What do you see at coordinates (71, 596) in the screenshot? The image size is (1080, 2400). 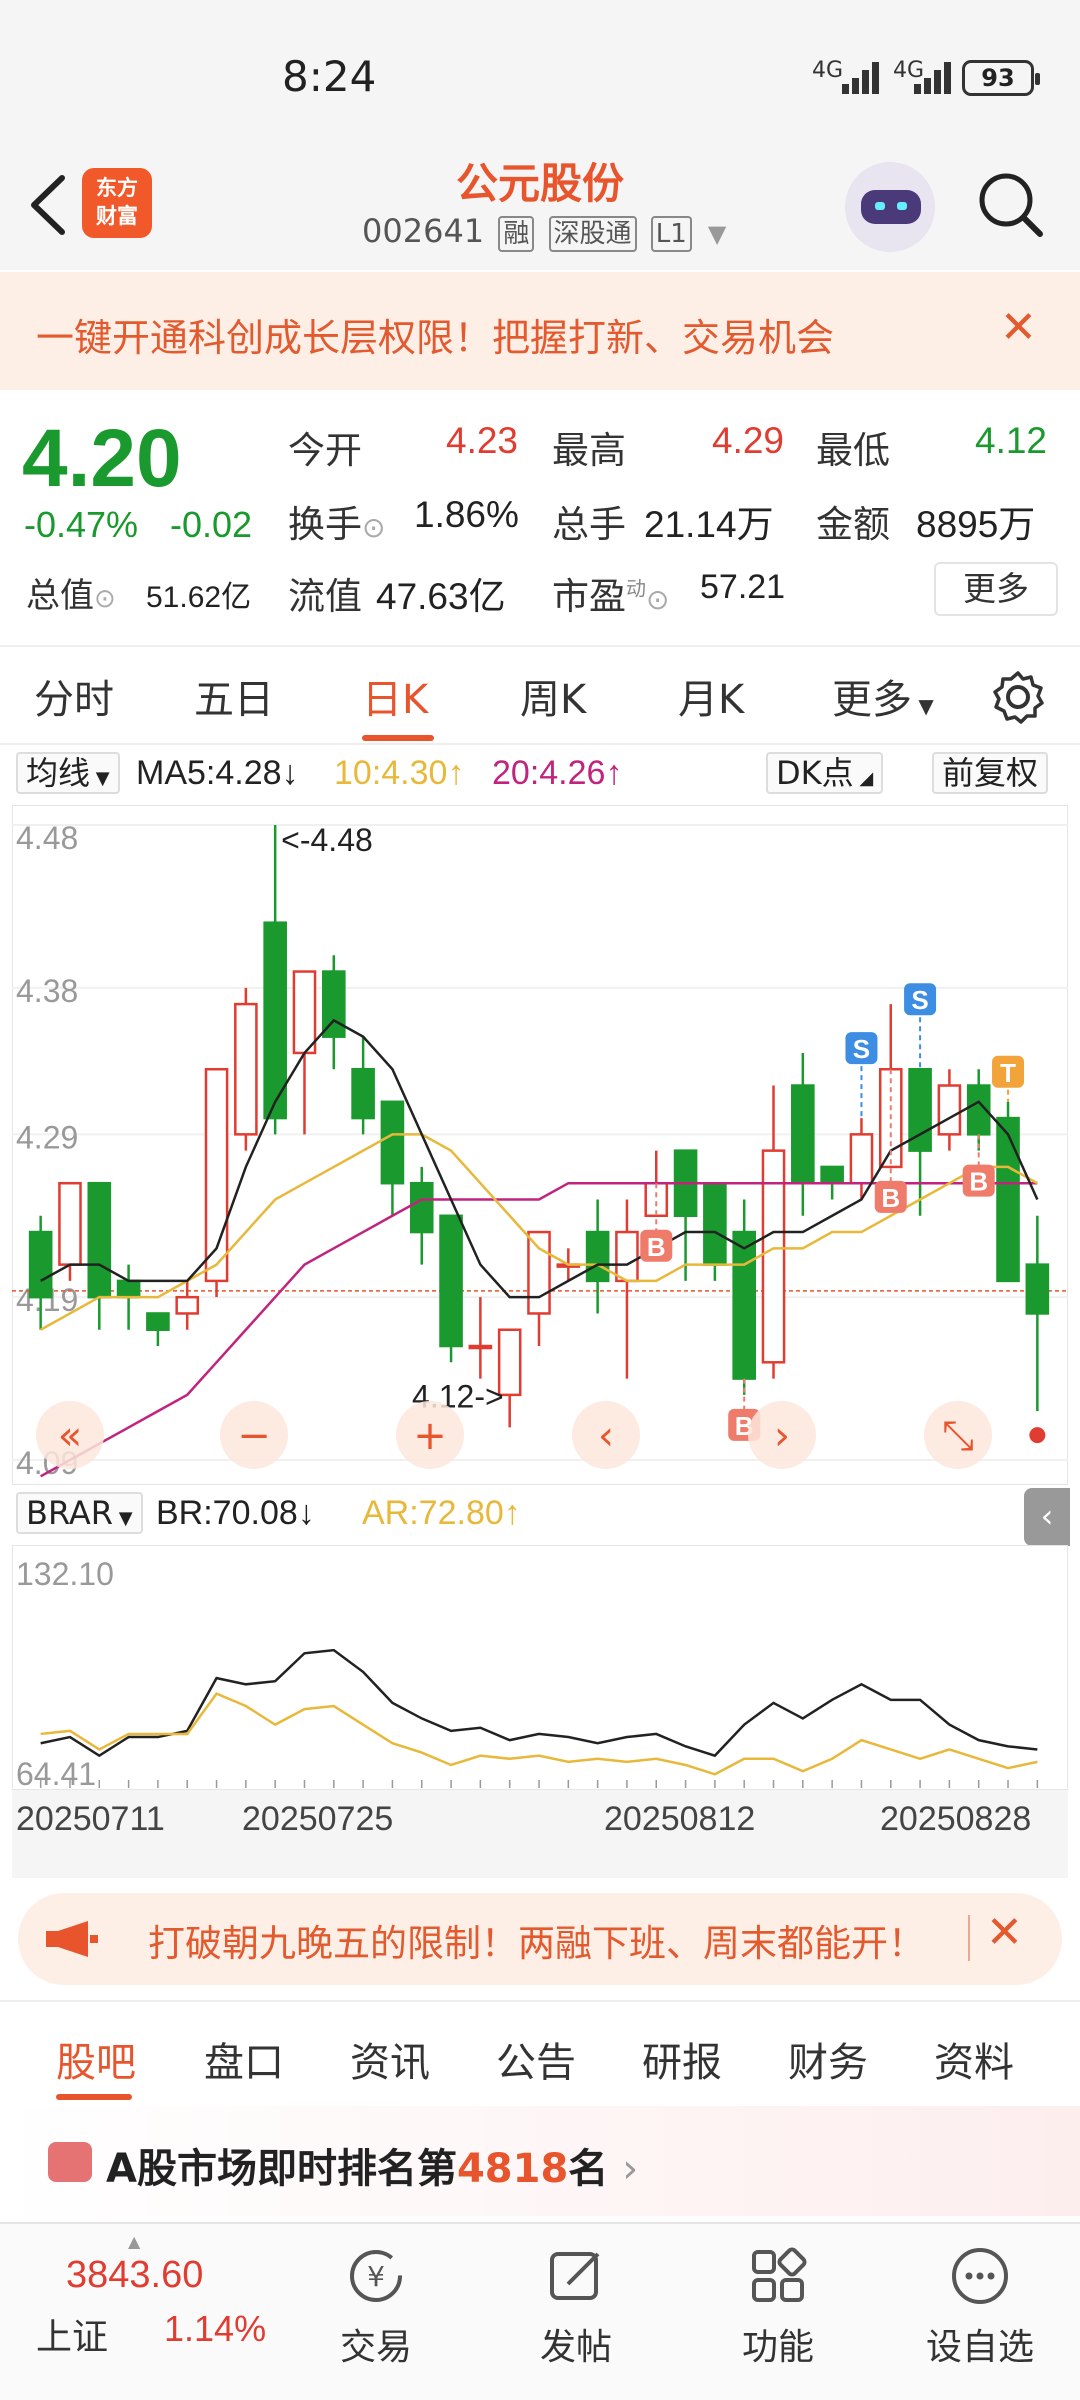 I see `mktcap-label: 总值⊙` at bounding box center [71, 596].